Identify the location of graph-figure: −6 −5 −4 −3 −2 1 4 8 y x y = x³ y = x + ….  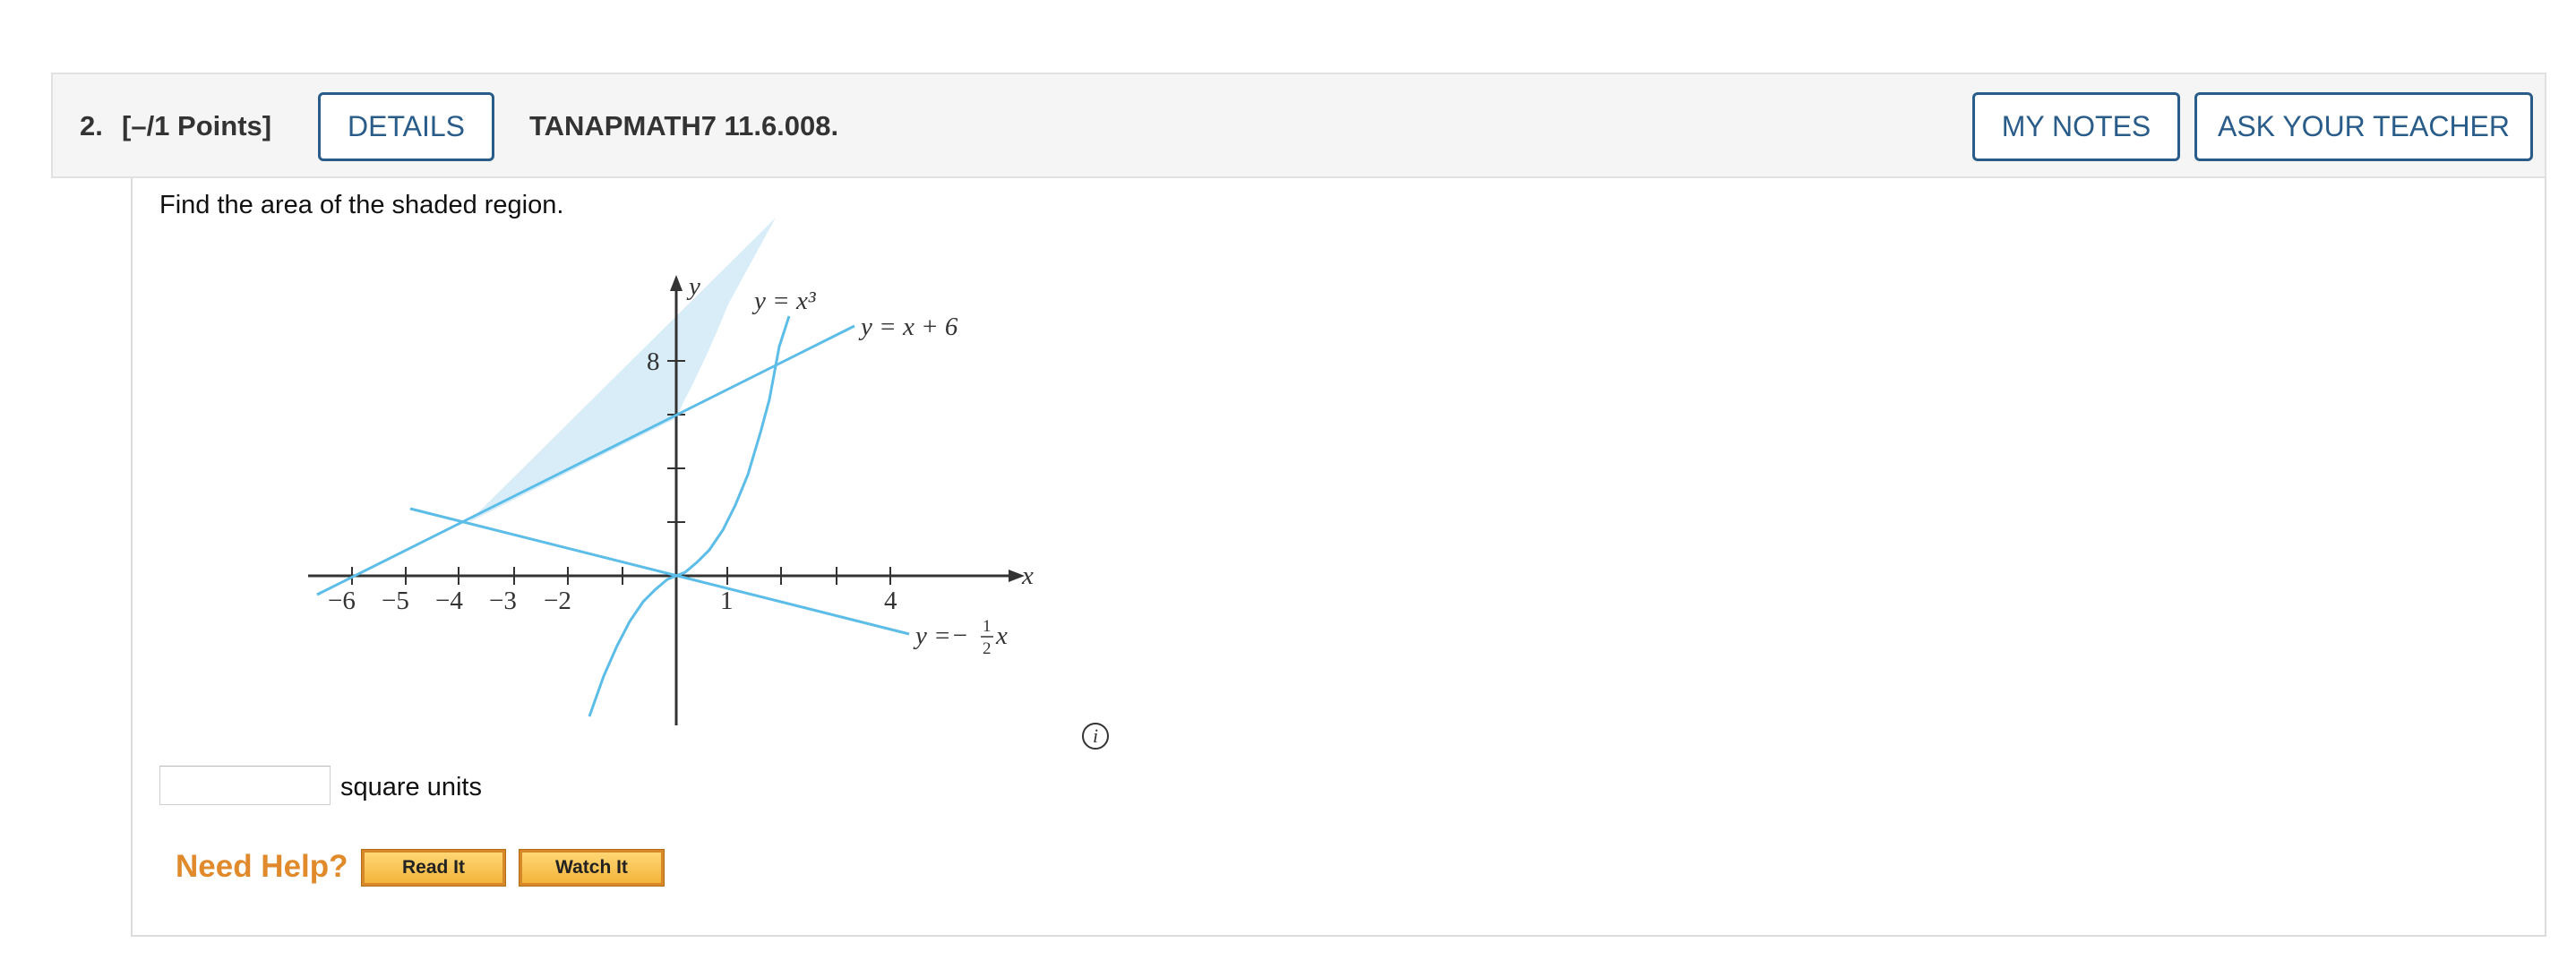
(671, 472).